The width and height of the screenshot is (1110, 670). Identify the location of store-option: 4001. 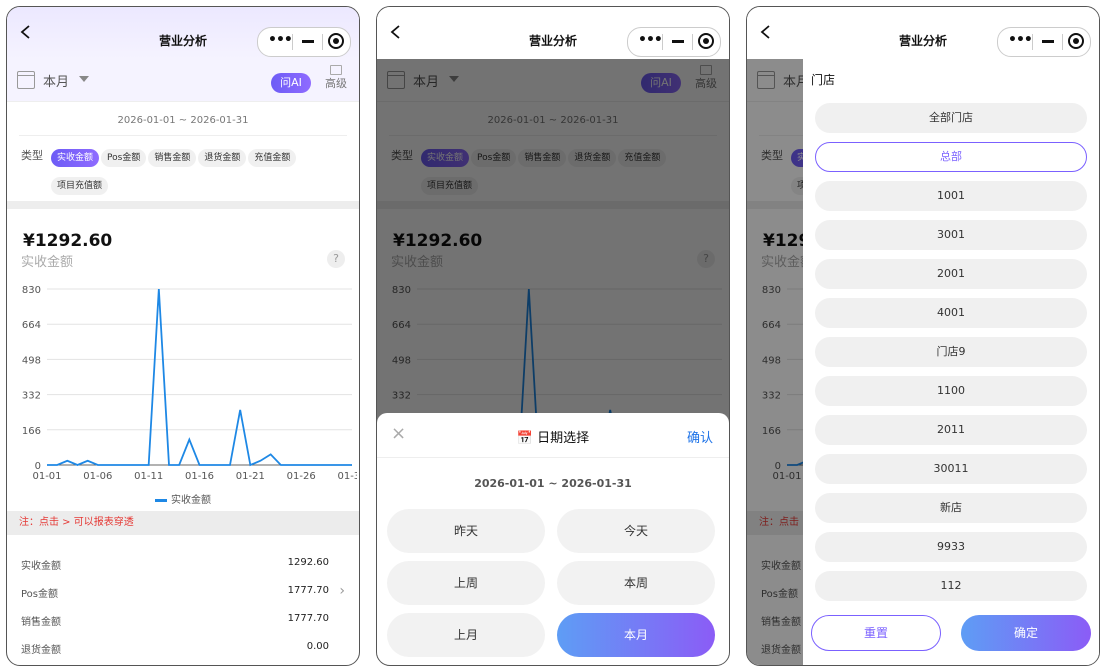
(951, 313).